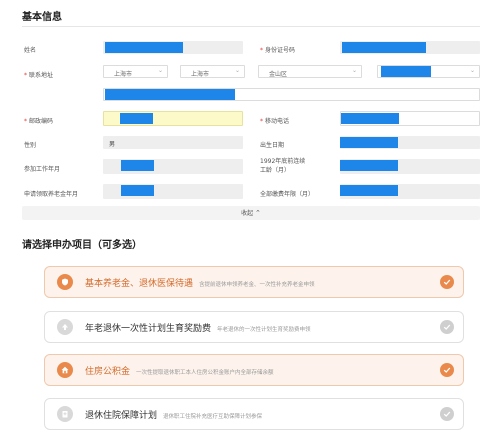  Describe the element at coordinates (278, 50) in the screenshot. I see `id-label: * 身份证号码` at that location.